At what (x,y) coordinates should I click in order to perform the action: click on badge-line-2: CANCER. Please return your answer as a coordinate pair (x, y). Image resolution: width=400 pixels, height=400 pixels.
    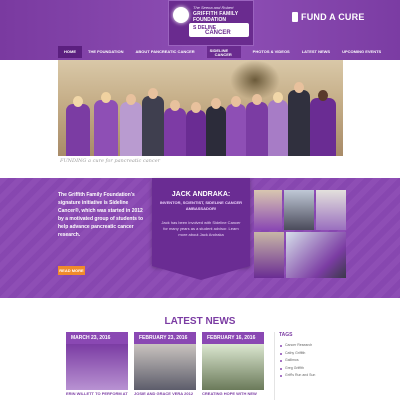
    Looking at the image, I should click on (218, 33).